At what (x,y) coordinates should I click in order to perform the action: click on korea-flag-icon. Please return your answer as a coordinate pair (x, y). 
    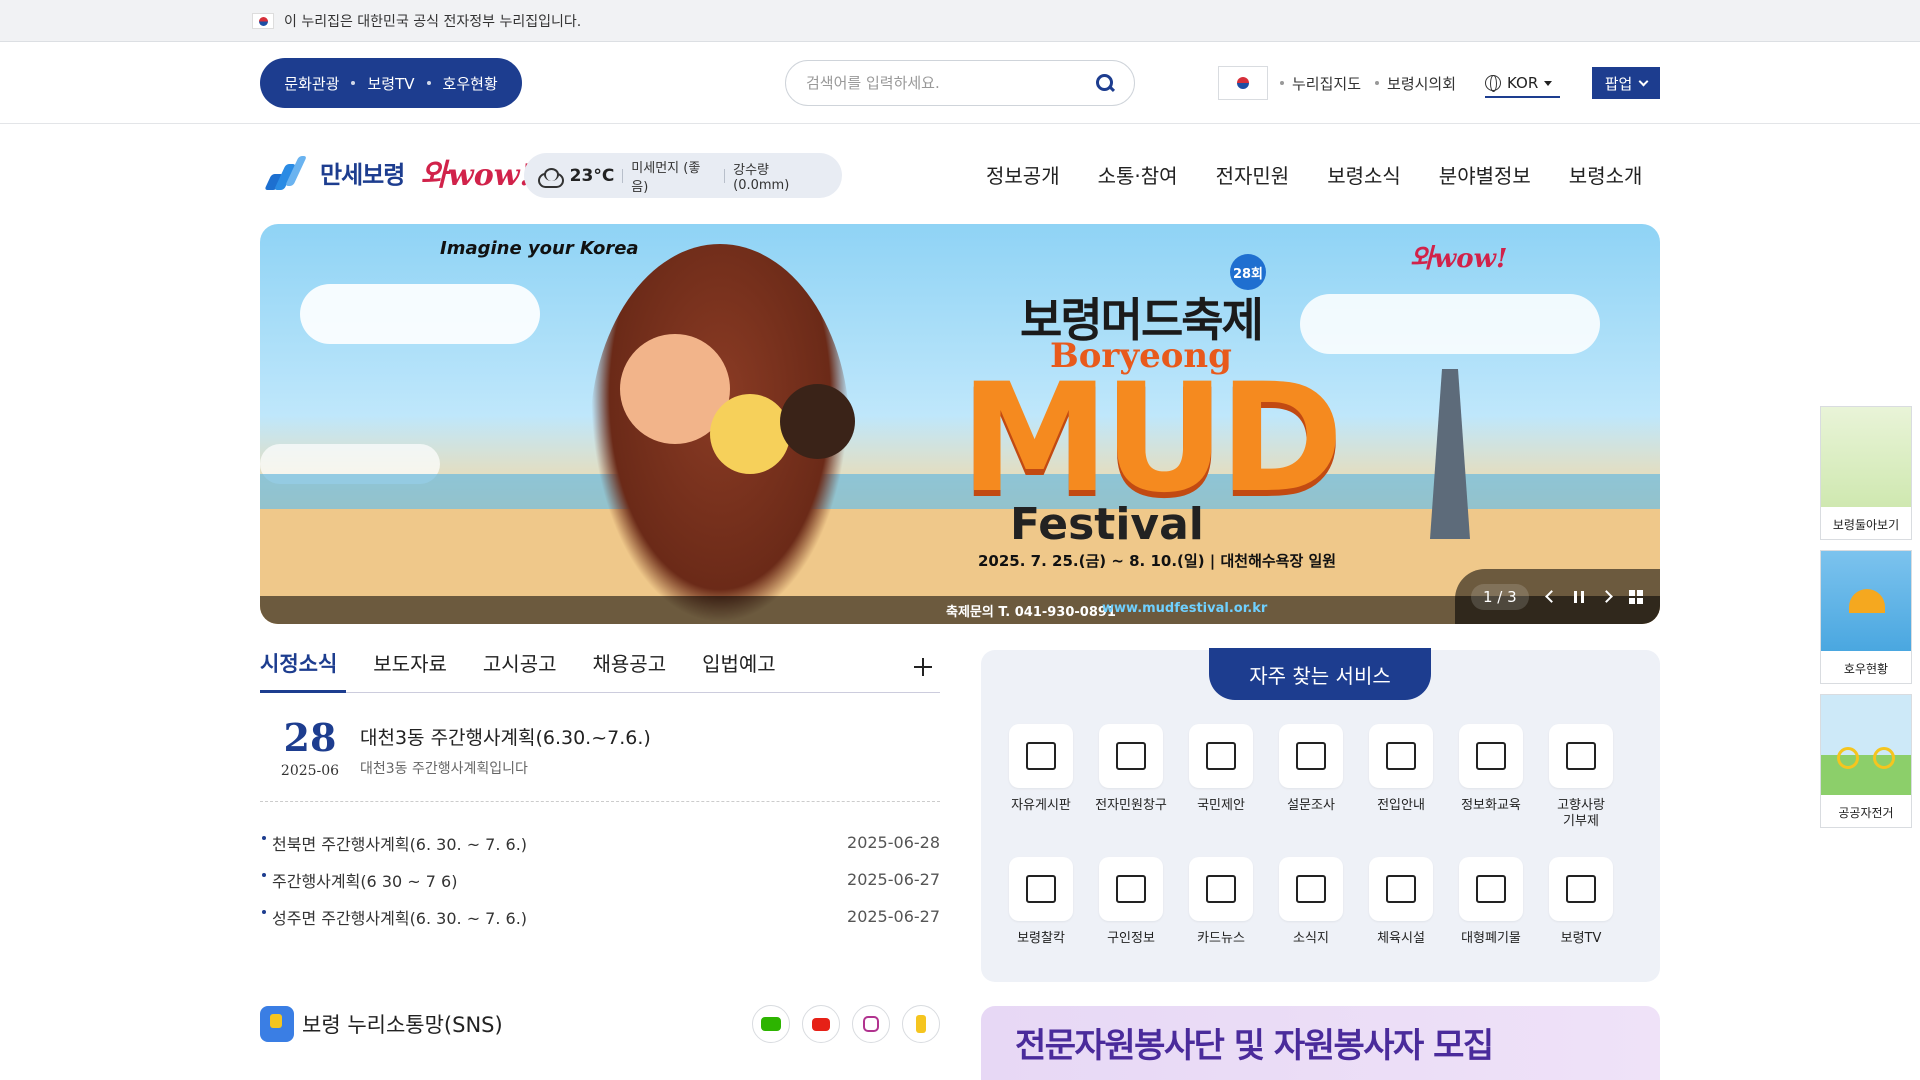
    Looking at the image, I should click on (1243, 83).